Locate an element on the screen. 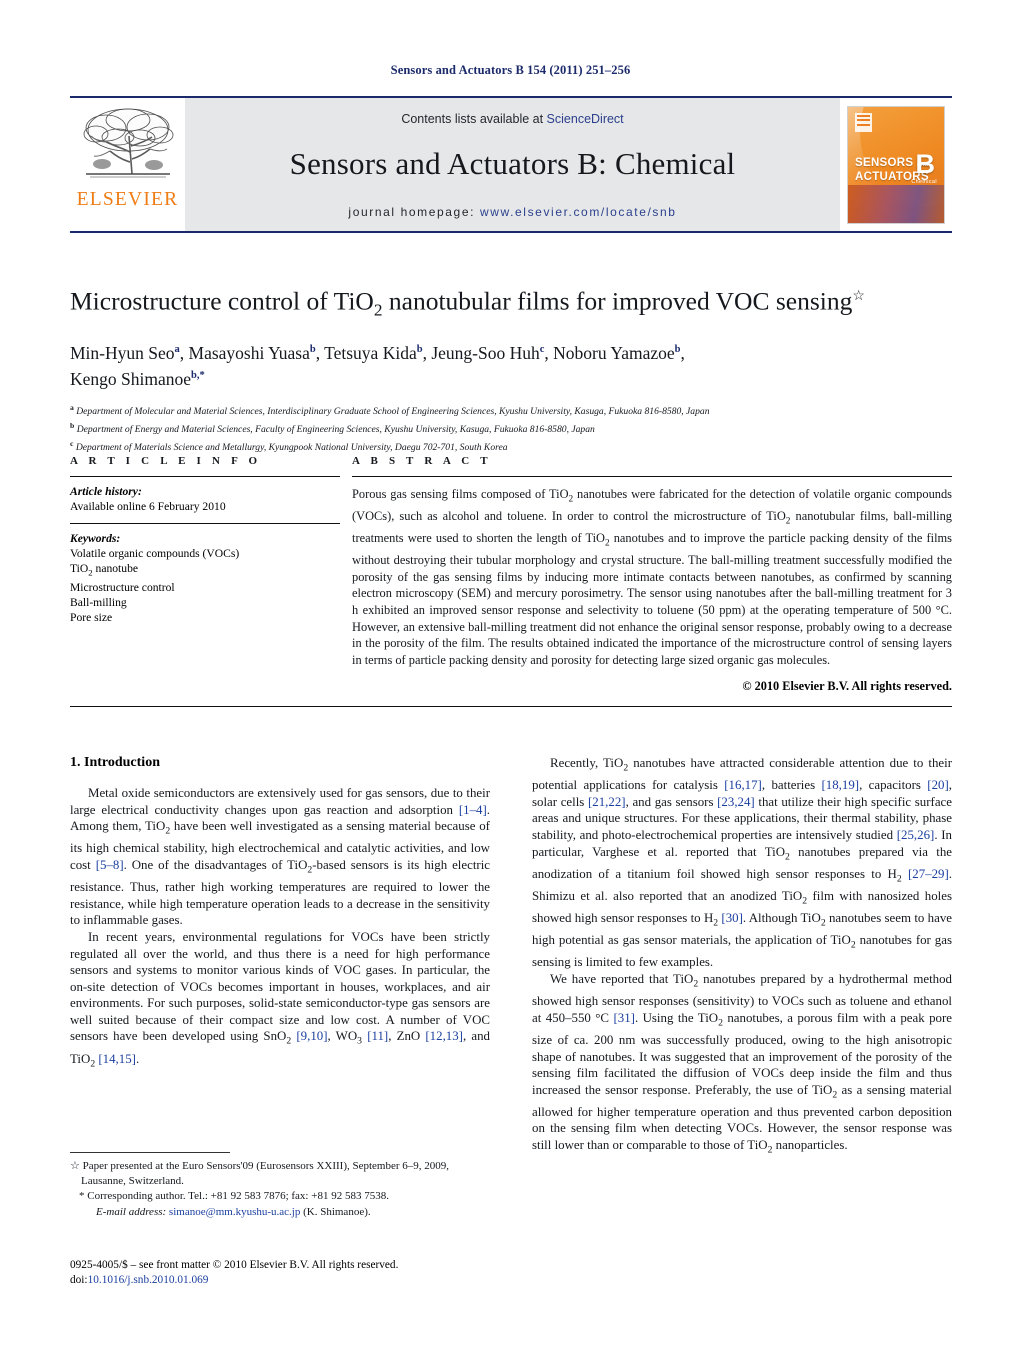 The image size is (1021, 1351). citation-link: [23,24] is located at coordinates (736, 801).